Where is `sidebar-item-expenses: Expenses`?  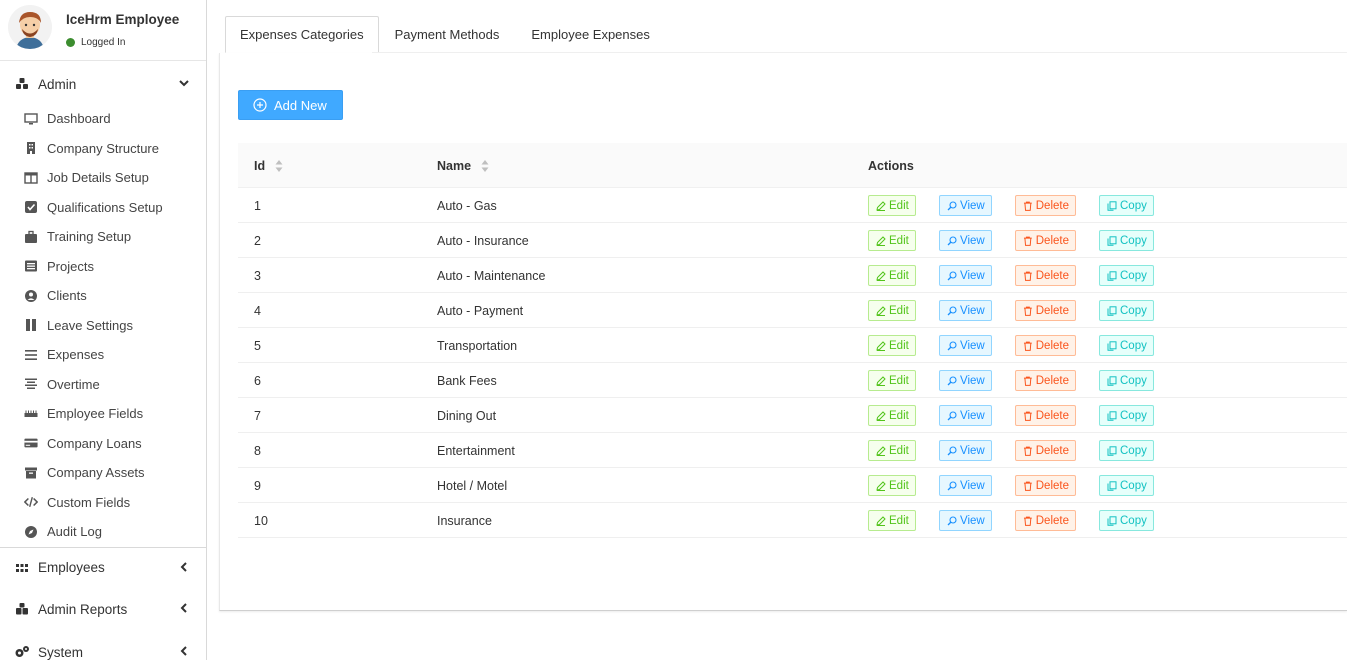 sidebar-item-expenses: Expenses is located at coordinates (103, 355).